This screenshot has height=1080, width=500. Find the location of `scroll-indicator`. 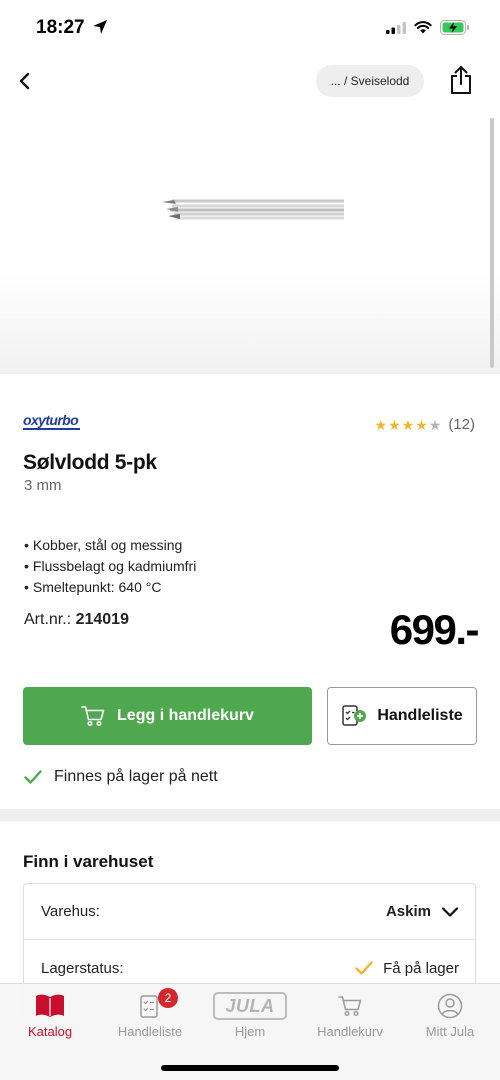

scroll-indicator is located at coordinates (492, 243).